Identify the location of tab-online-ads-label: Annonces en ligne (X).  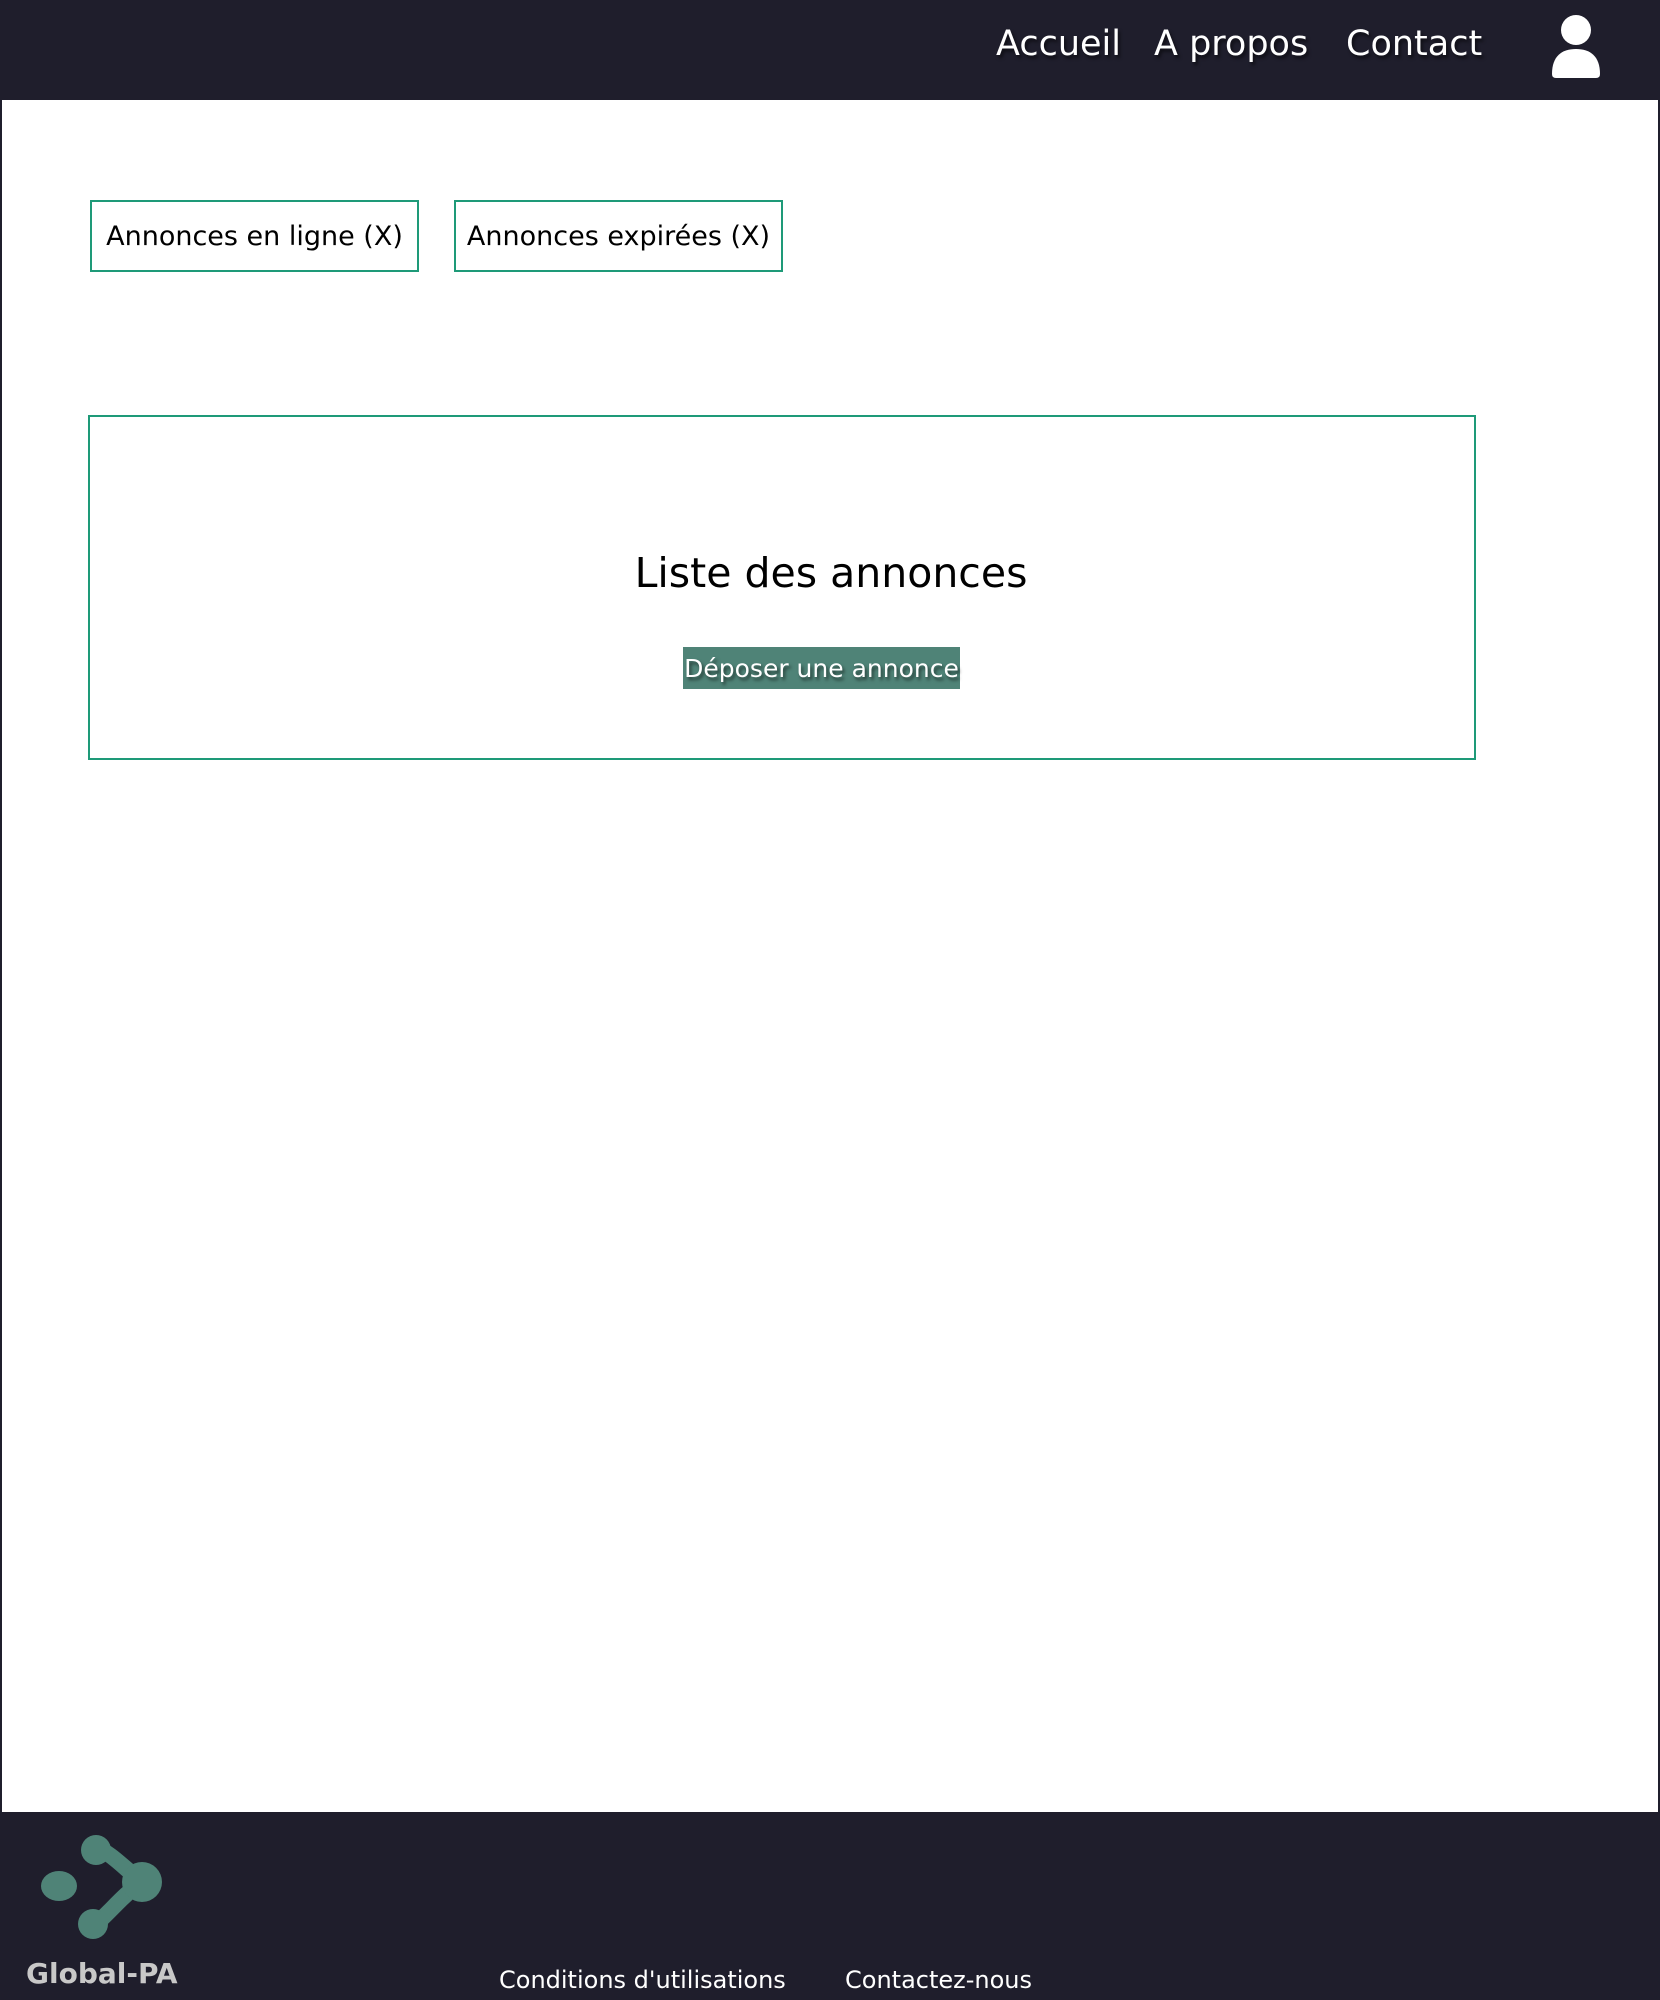
(254, 236).